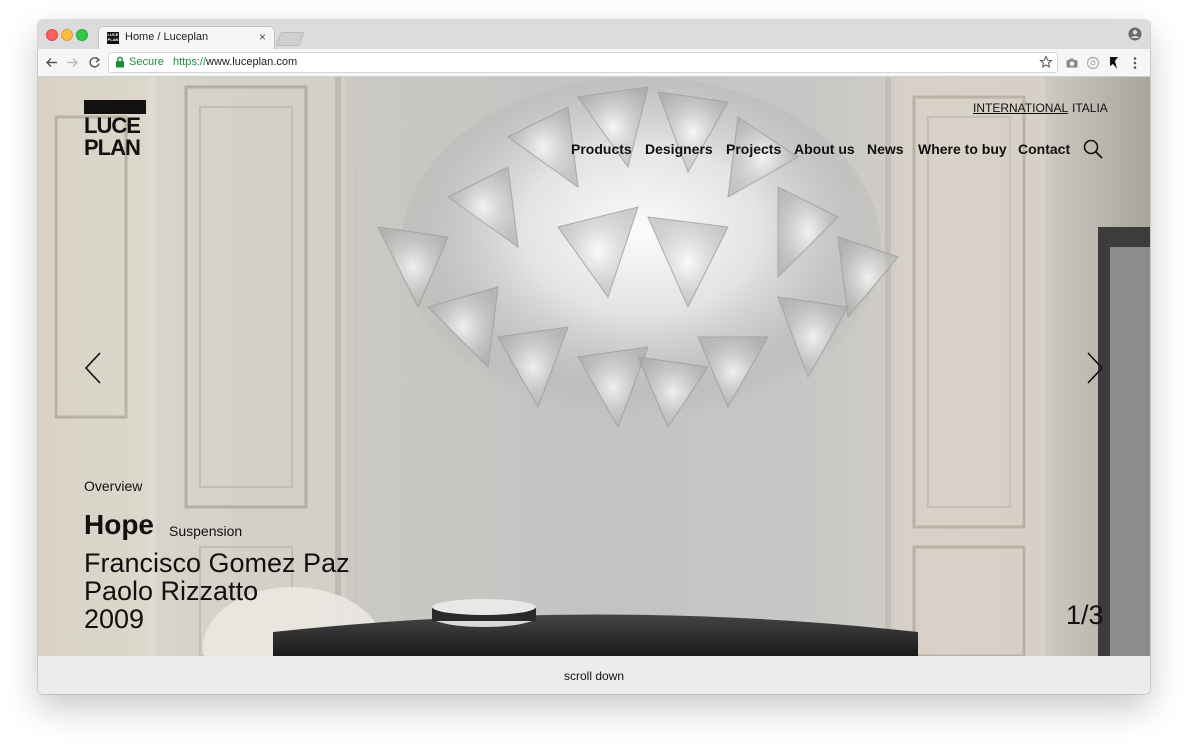 Image resolution: width=1188 pixels, height=752 pixels. What do you see at coordinates (601, 149) in the screenshot?
I see `nav-products: Products` at bounding box center [601, 149].